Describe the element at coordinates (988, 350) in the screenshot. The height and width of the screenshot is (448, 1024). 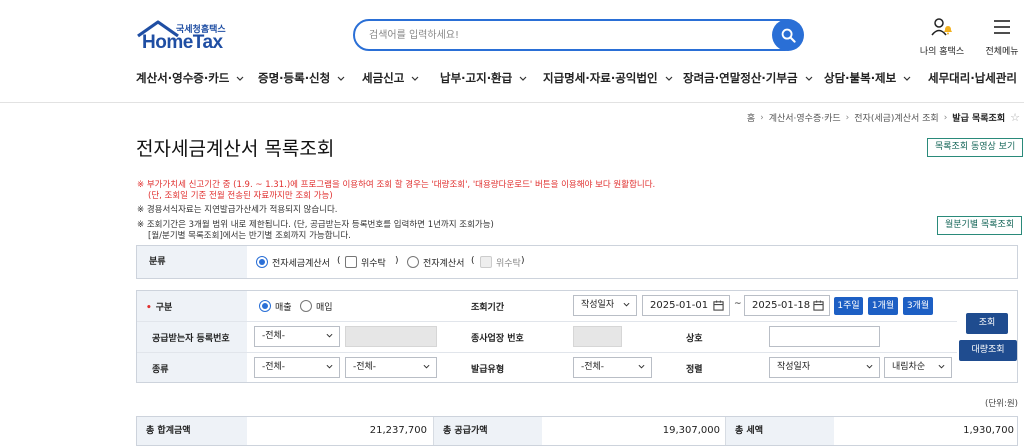
I see `bulk-search-button: 대량조회` at that location.